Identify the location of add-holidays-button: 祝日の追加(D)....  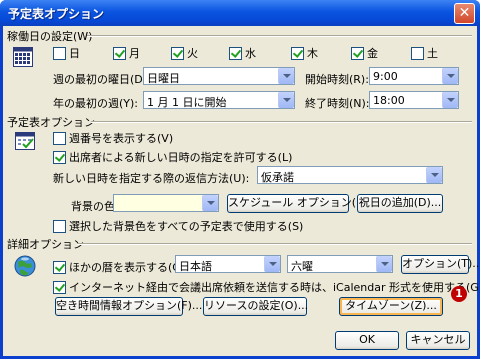
(400, 203).